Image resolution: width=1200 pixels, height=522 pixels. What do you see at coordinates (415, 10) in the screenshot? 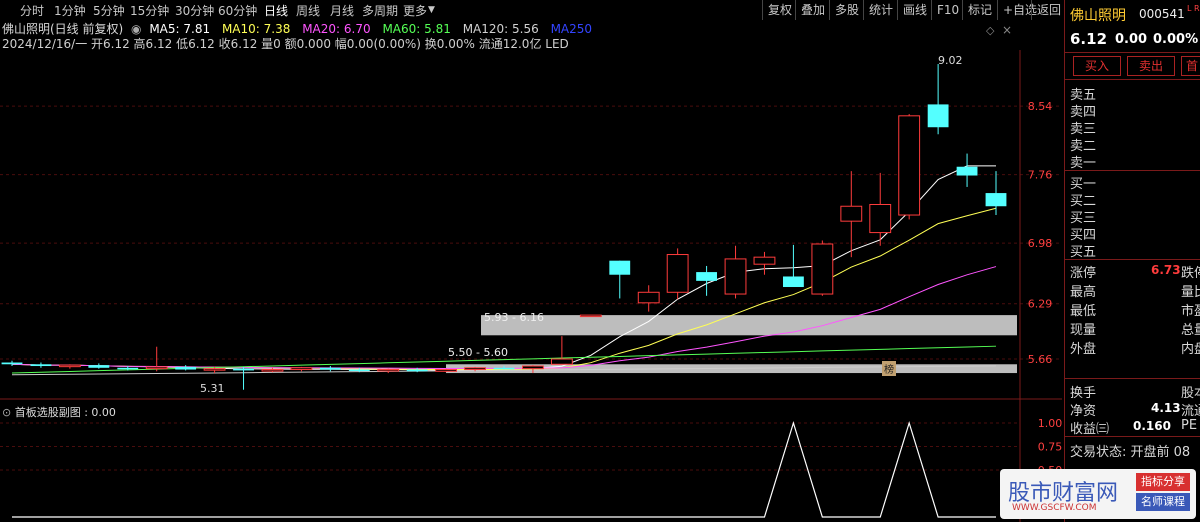
I see `period-tab-more: 更多` at bounding box center [415, 10].